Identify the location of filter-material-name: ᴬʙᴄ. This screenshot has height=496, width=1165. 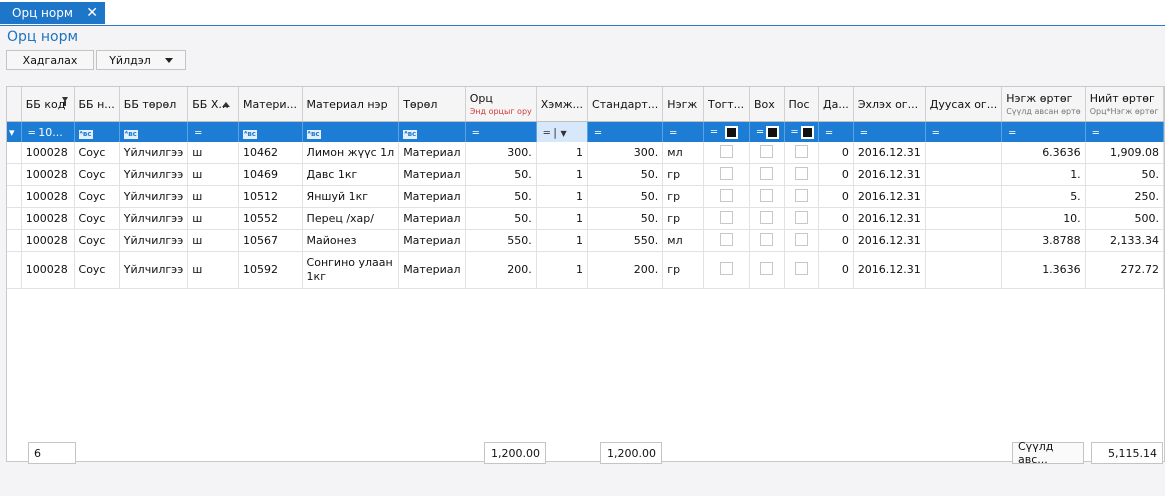
(351, 131).